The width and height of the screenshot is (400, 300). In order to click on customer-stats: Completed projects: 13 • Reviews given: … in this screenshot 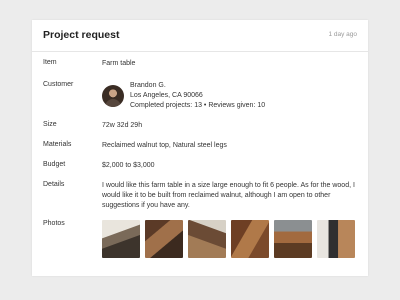, I will do `click(198, 105)`.